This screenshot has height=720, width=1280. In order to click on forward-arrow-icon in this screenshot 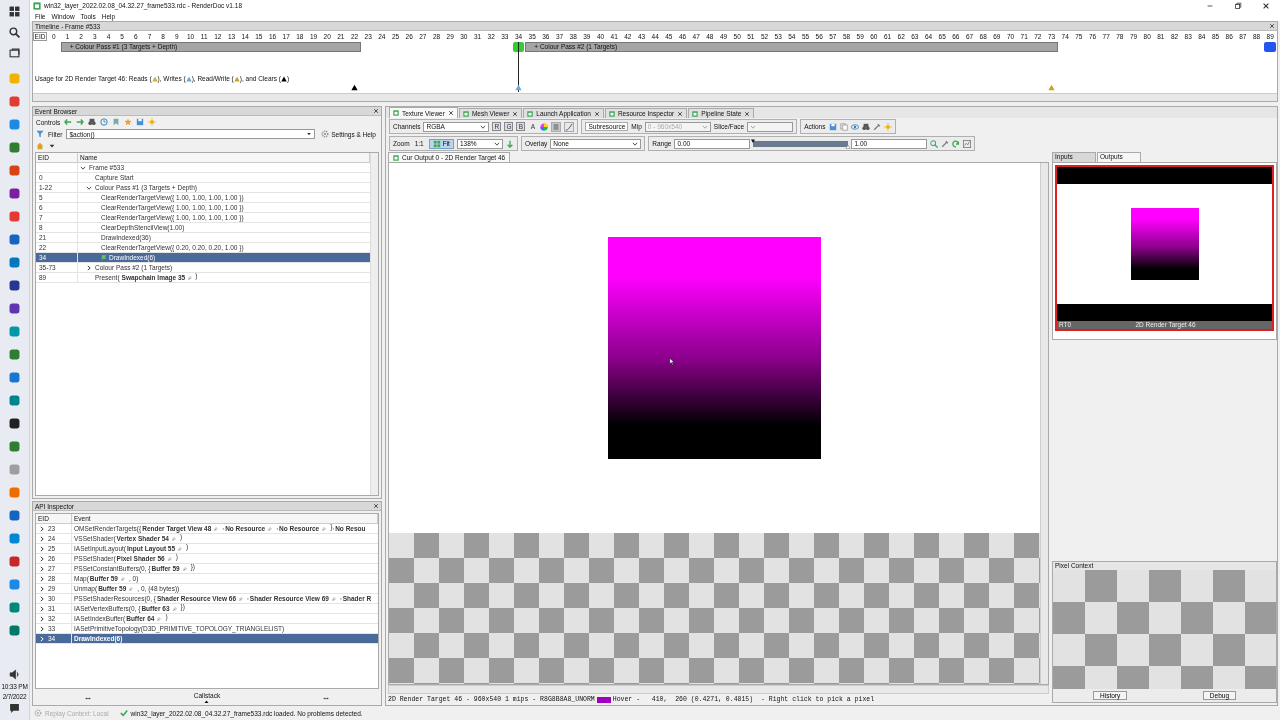, I will do `click(80, 122)`.